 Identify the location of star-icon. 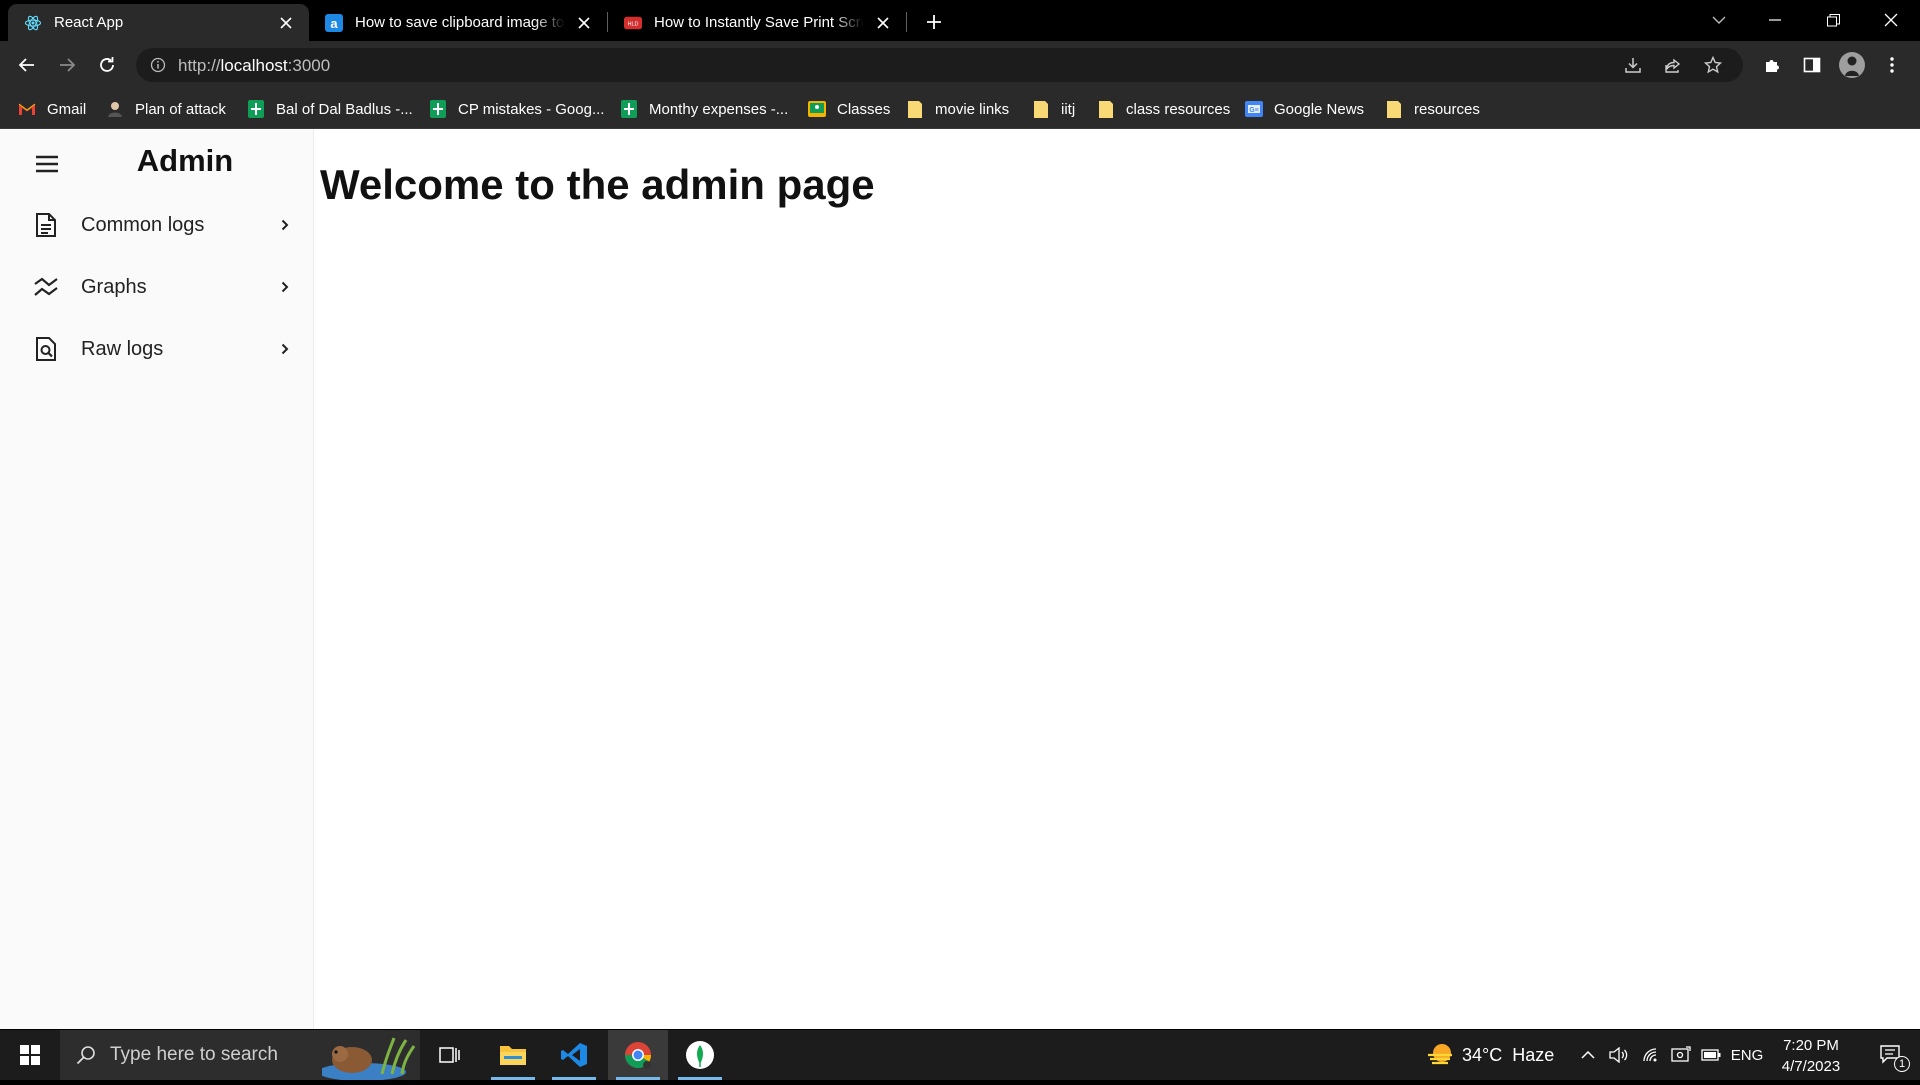
(1713, 67).